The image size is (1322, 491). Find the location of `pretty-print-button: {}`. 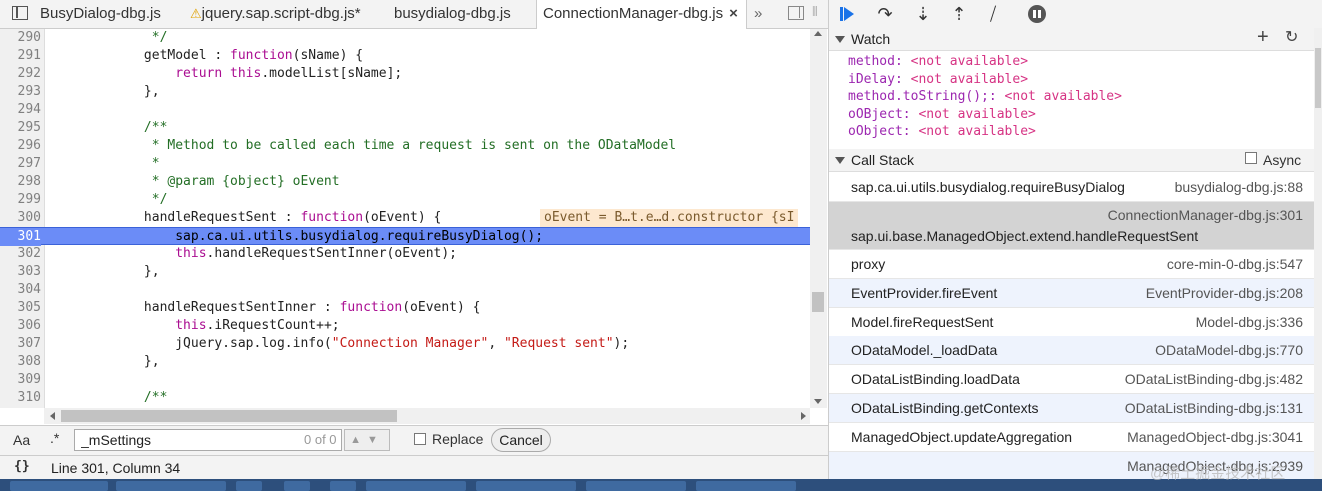

pretty-print-button: {} is located at coordinates (22, 466).